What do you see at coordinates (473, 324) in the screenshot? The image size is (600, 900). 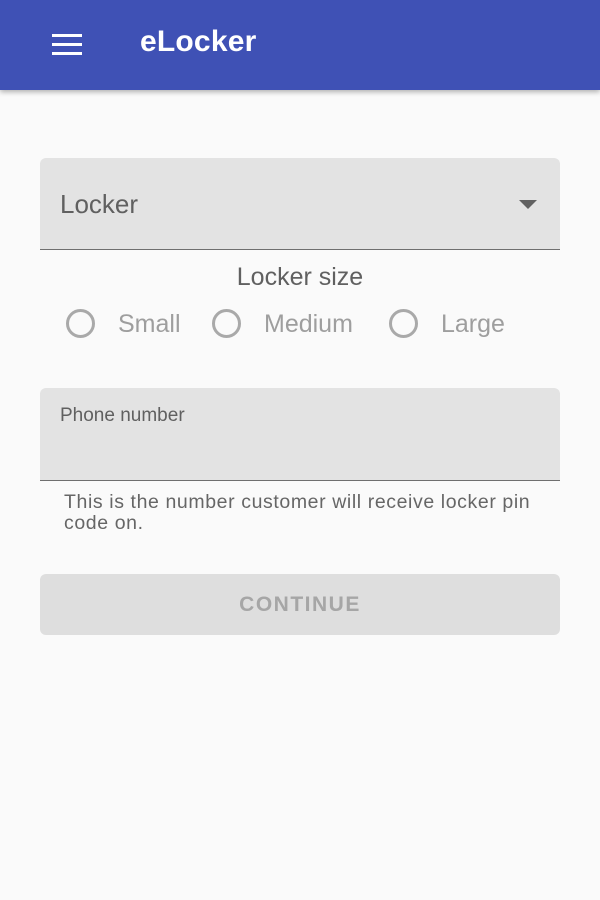 I see `radio-label-large: Large` at bounding box center [473, 324].